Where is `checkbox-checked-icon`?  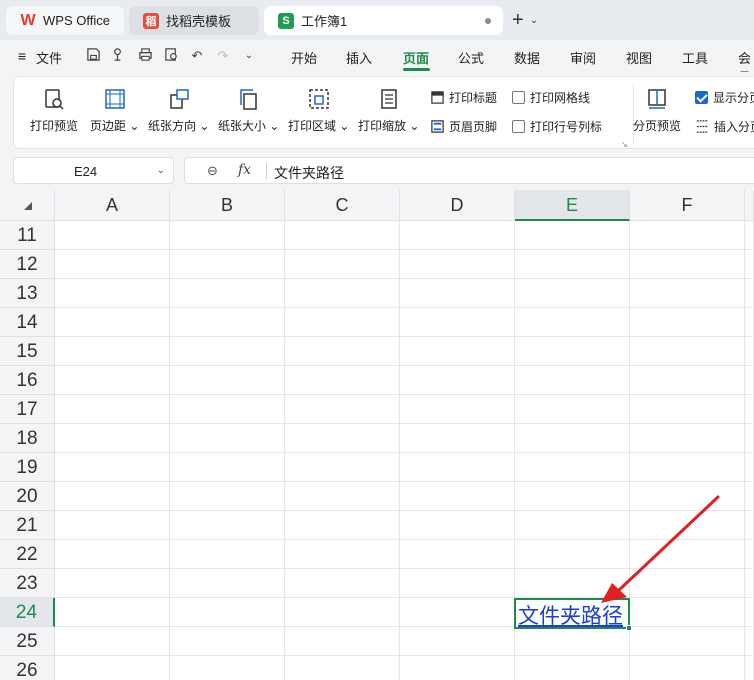
checkbox-checked-icon is located at coordinates (701, 97).